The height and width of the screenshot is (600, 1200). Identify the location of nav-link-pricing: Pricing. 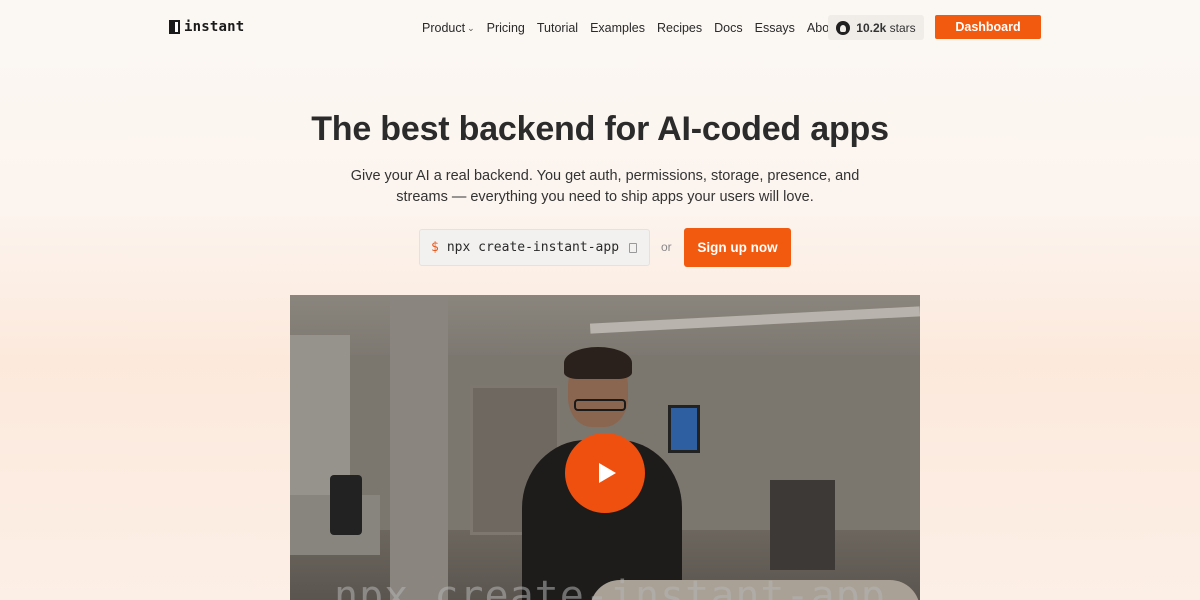
(506, 28).